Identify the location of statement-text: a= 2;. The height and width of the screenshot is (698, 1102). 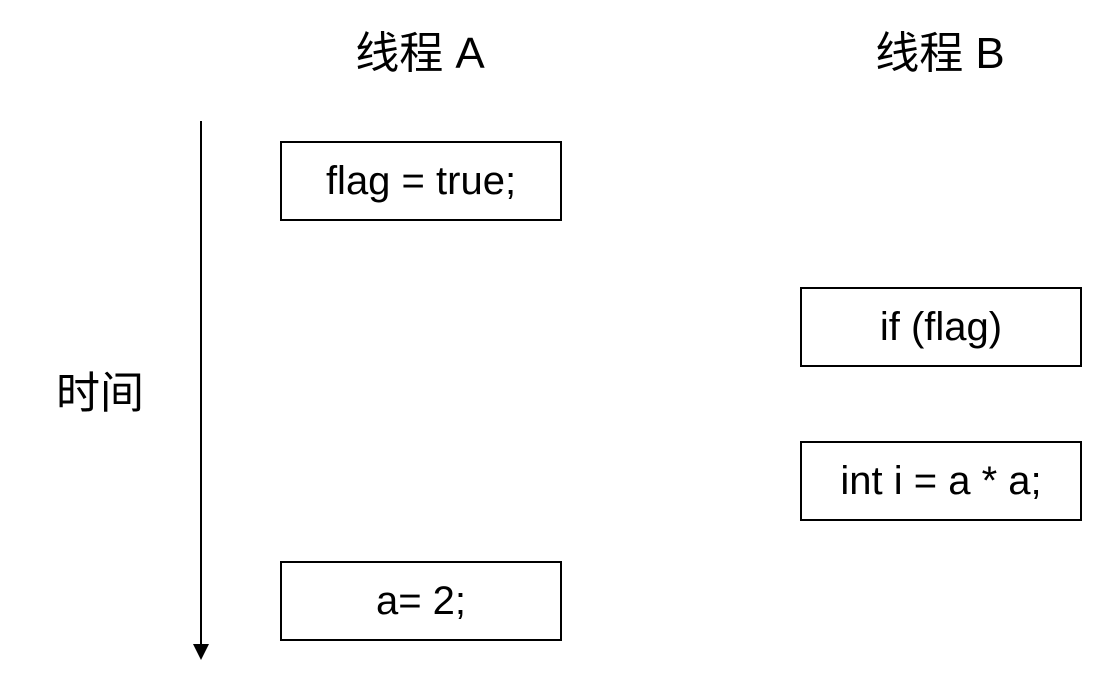
(421, 600).